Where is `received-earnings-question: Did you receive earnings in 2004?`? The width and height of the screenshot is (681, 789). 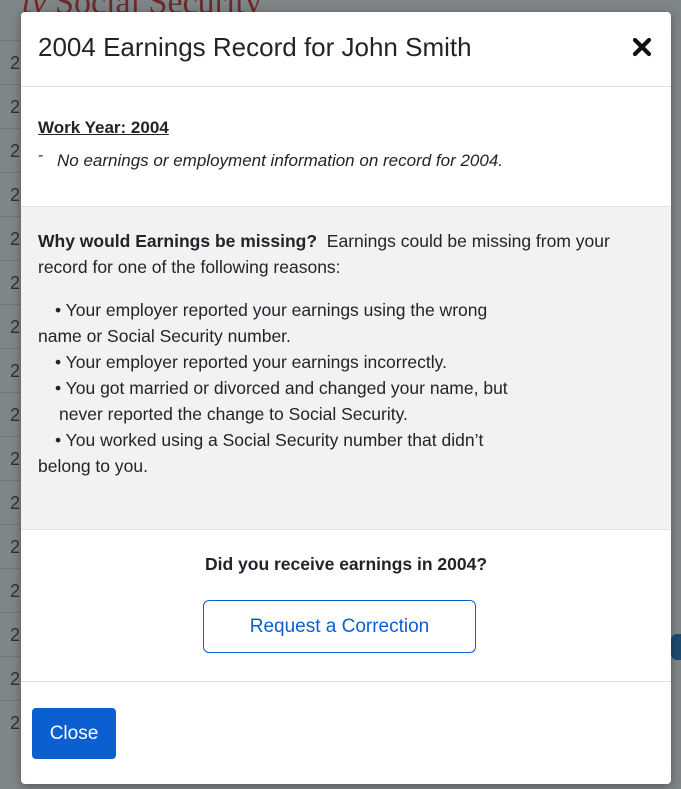 received-earnings-question: Did you receive earnings in 2004? is located at coordinates (346, 564).